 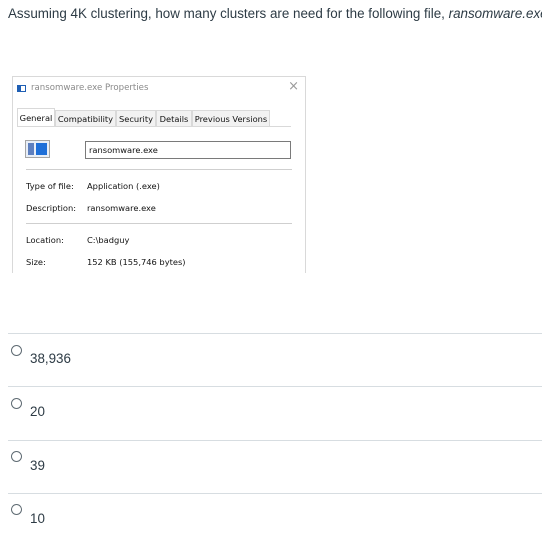 I want to click on tab-security: Security, so click(x=136, y=118).